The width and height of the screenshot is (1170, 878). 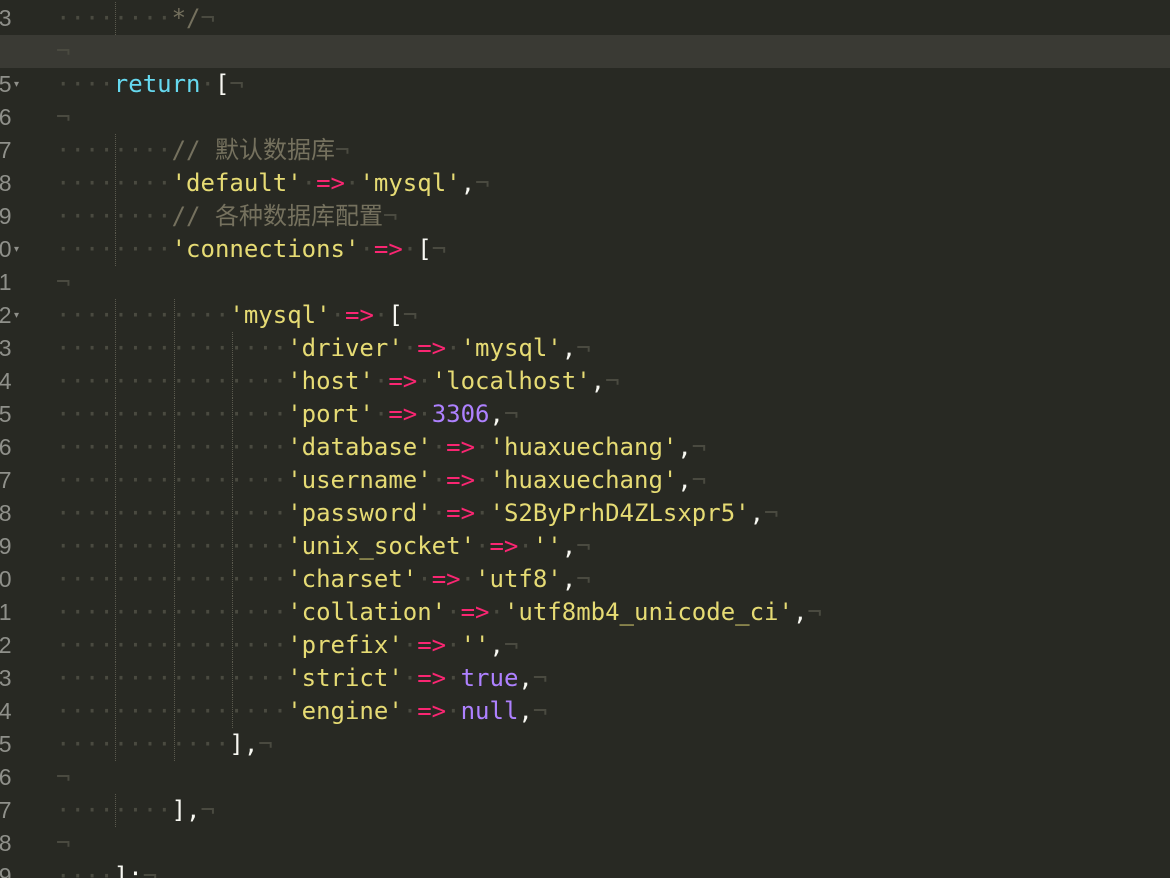 What do you see at coordinates (6, 183) in the screenshot?
I see `line-number-text: 18` at bounding box center [6, 183].